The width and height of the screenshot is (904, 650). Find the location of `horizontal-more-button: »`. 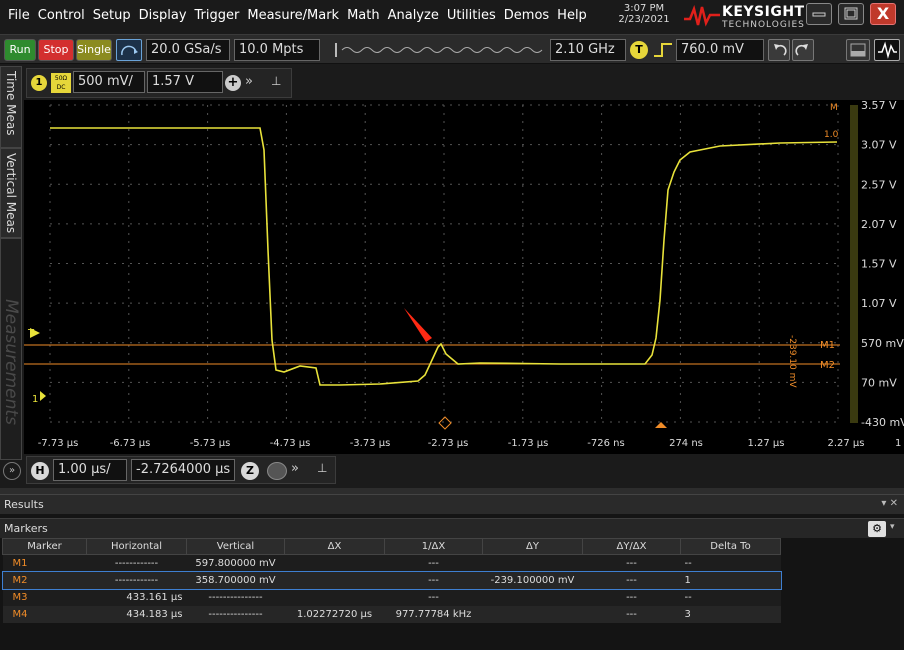

horizontal-more-button: » is located at coordinates (295, 468).